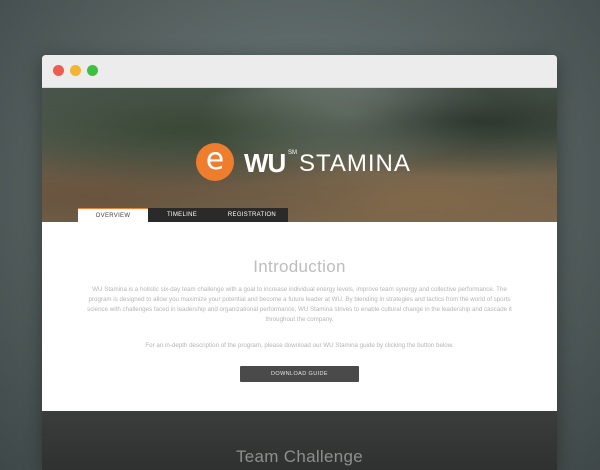  What do you see at coordinates (92, 70) in the screenshot?
I see `maximize-window-button` at bounding box center [92, 70].